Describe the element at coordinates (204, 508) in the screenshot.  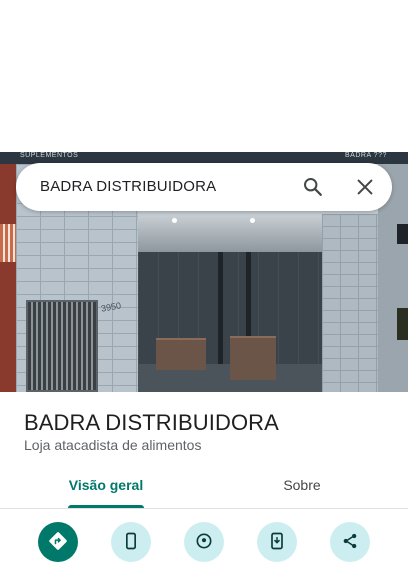
I see `tabs-divider` at that location.